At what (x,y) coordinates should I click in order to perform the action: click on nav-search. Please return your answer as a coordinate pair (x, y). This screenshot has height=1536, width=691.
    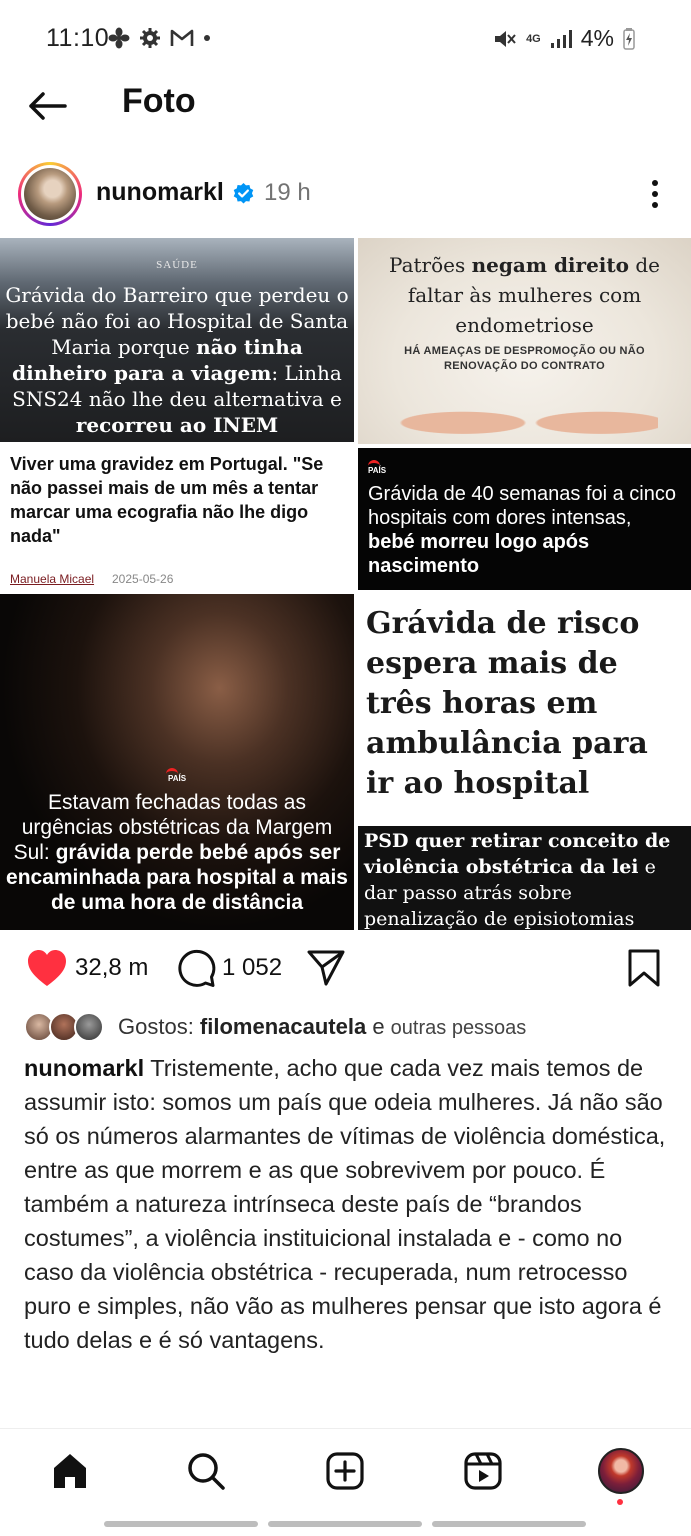
    Looking at the image, I should click on (206, 1471).